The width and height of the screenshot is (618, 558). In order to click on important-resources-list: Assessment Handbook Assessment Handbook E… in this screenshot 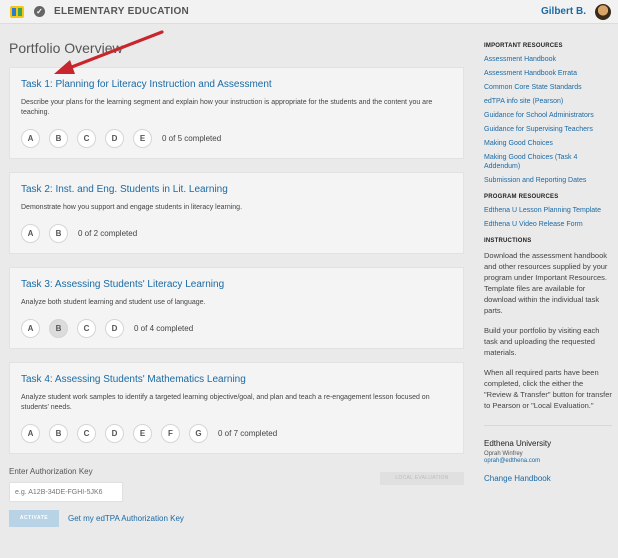, I will do `click(548, 120)`.